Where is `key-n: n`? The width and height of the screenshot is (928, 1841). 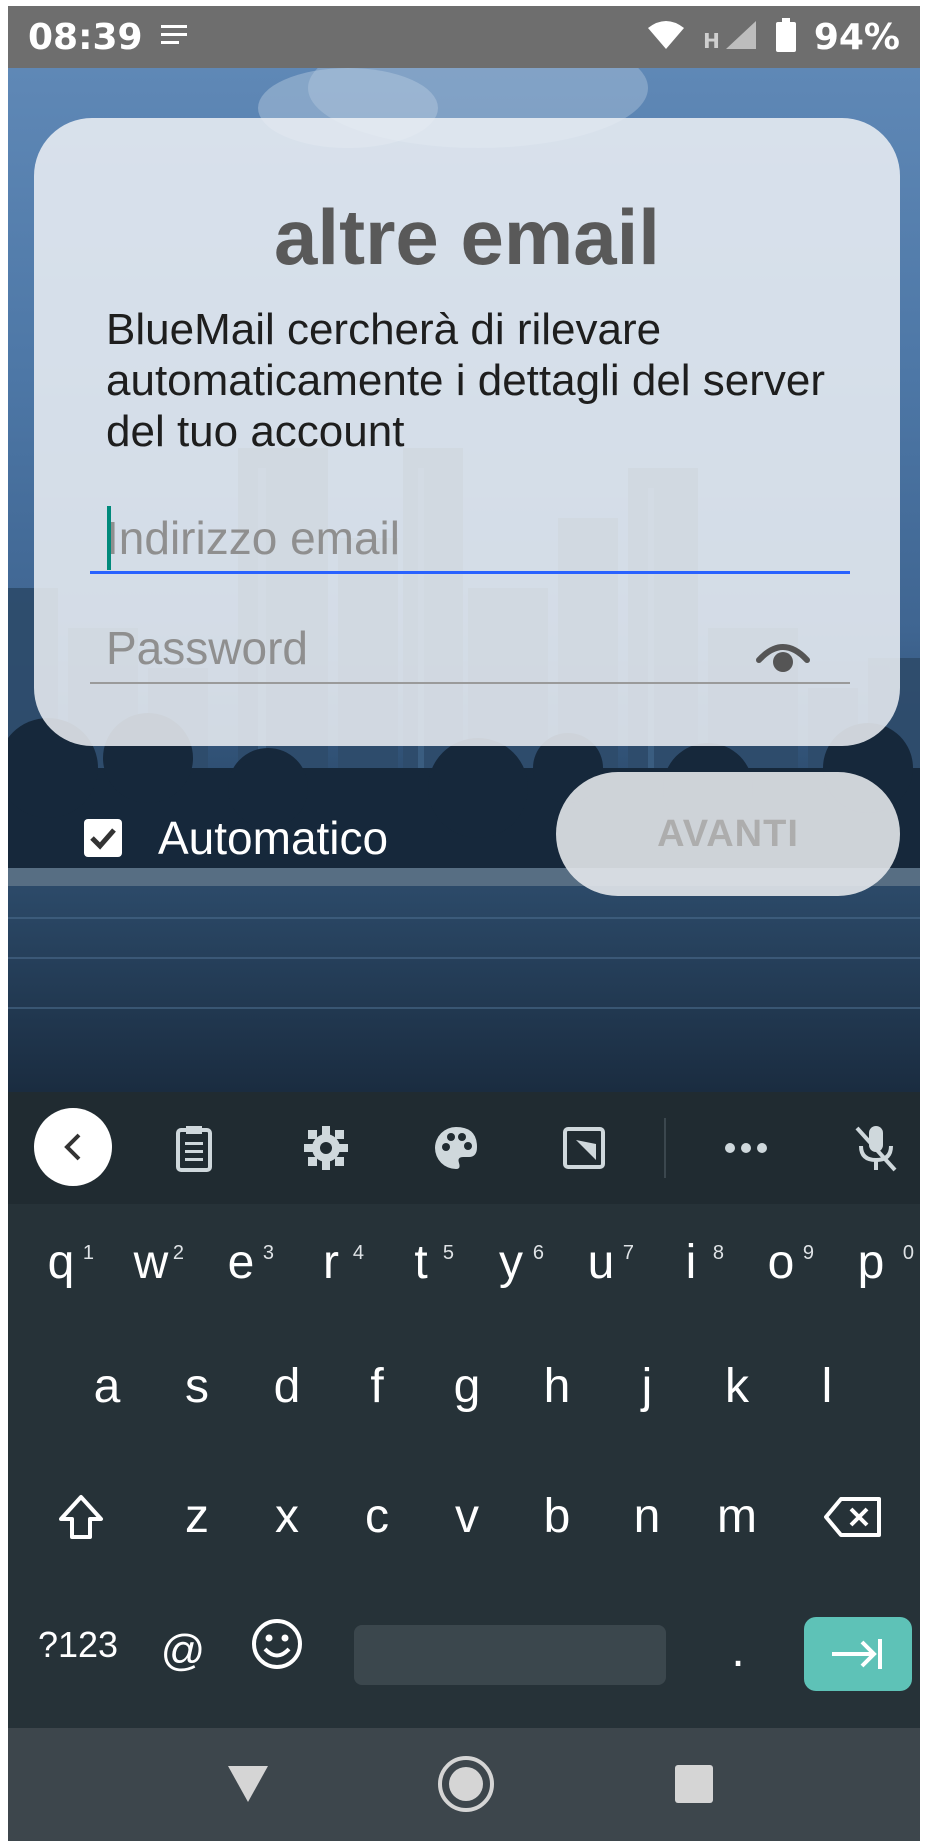 key-n: n is located at coordinates (647, 1517).